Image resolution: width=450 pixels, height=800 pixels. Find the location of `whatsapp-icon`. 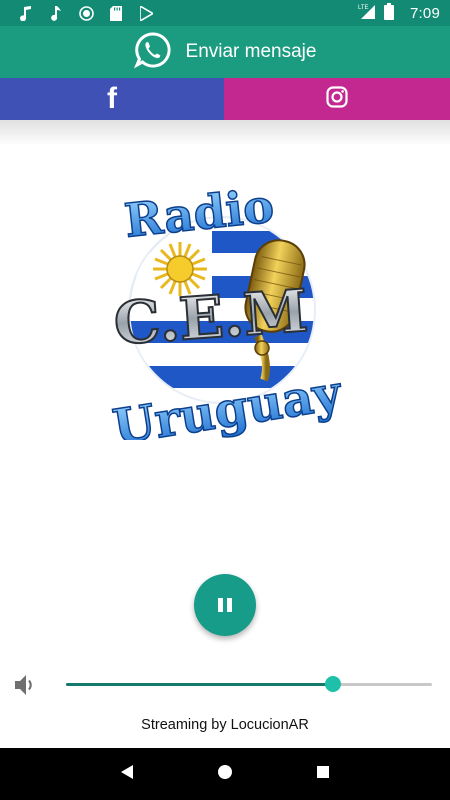

whatsapp-icon is located at coordinates (152, 52).